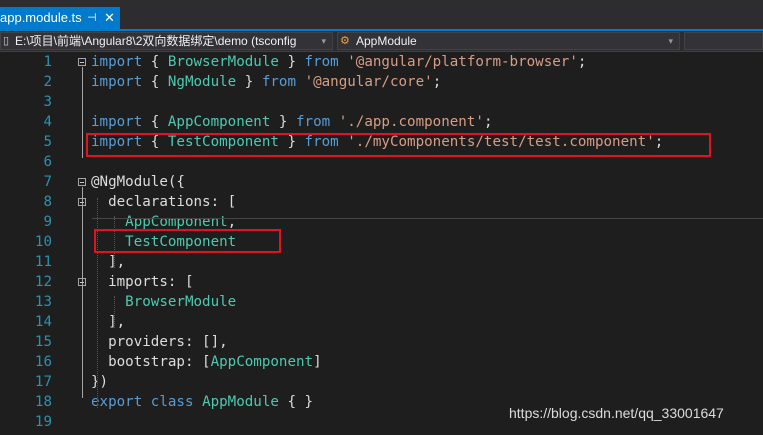 The width and height of the screenshot is (763, 435). Describe the element at coordinates (616, 413) in the screenshot. I see `watermark: https://blog.csdn.net/qq_33001647` at that location.